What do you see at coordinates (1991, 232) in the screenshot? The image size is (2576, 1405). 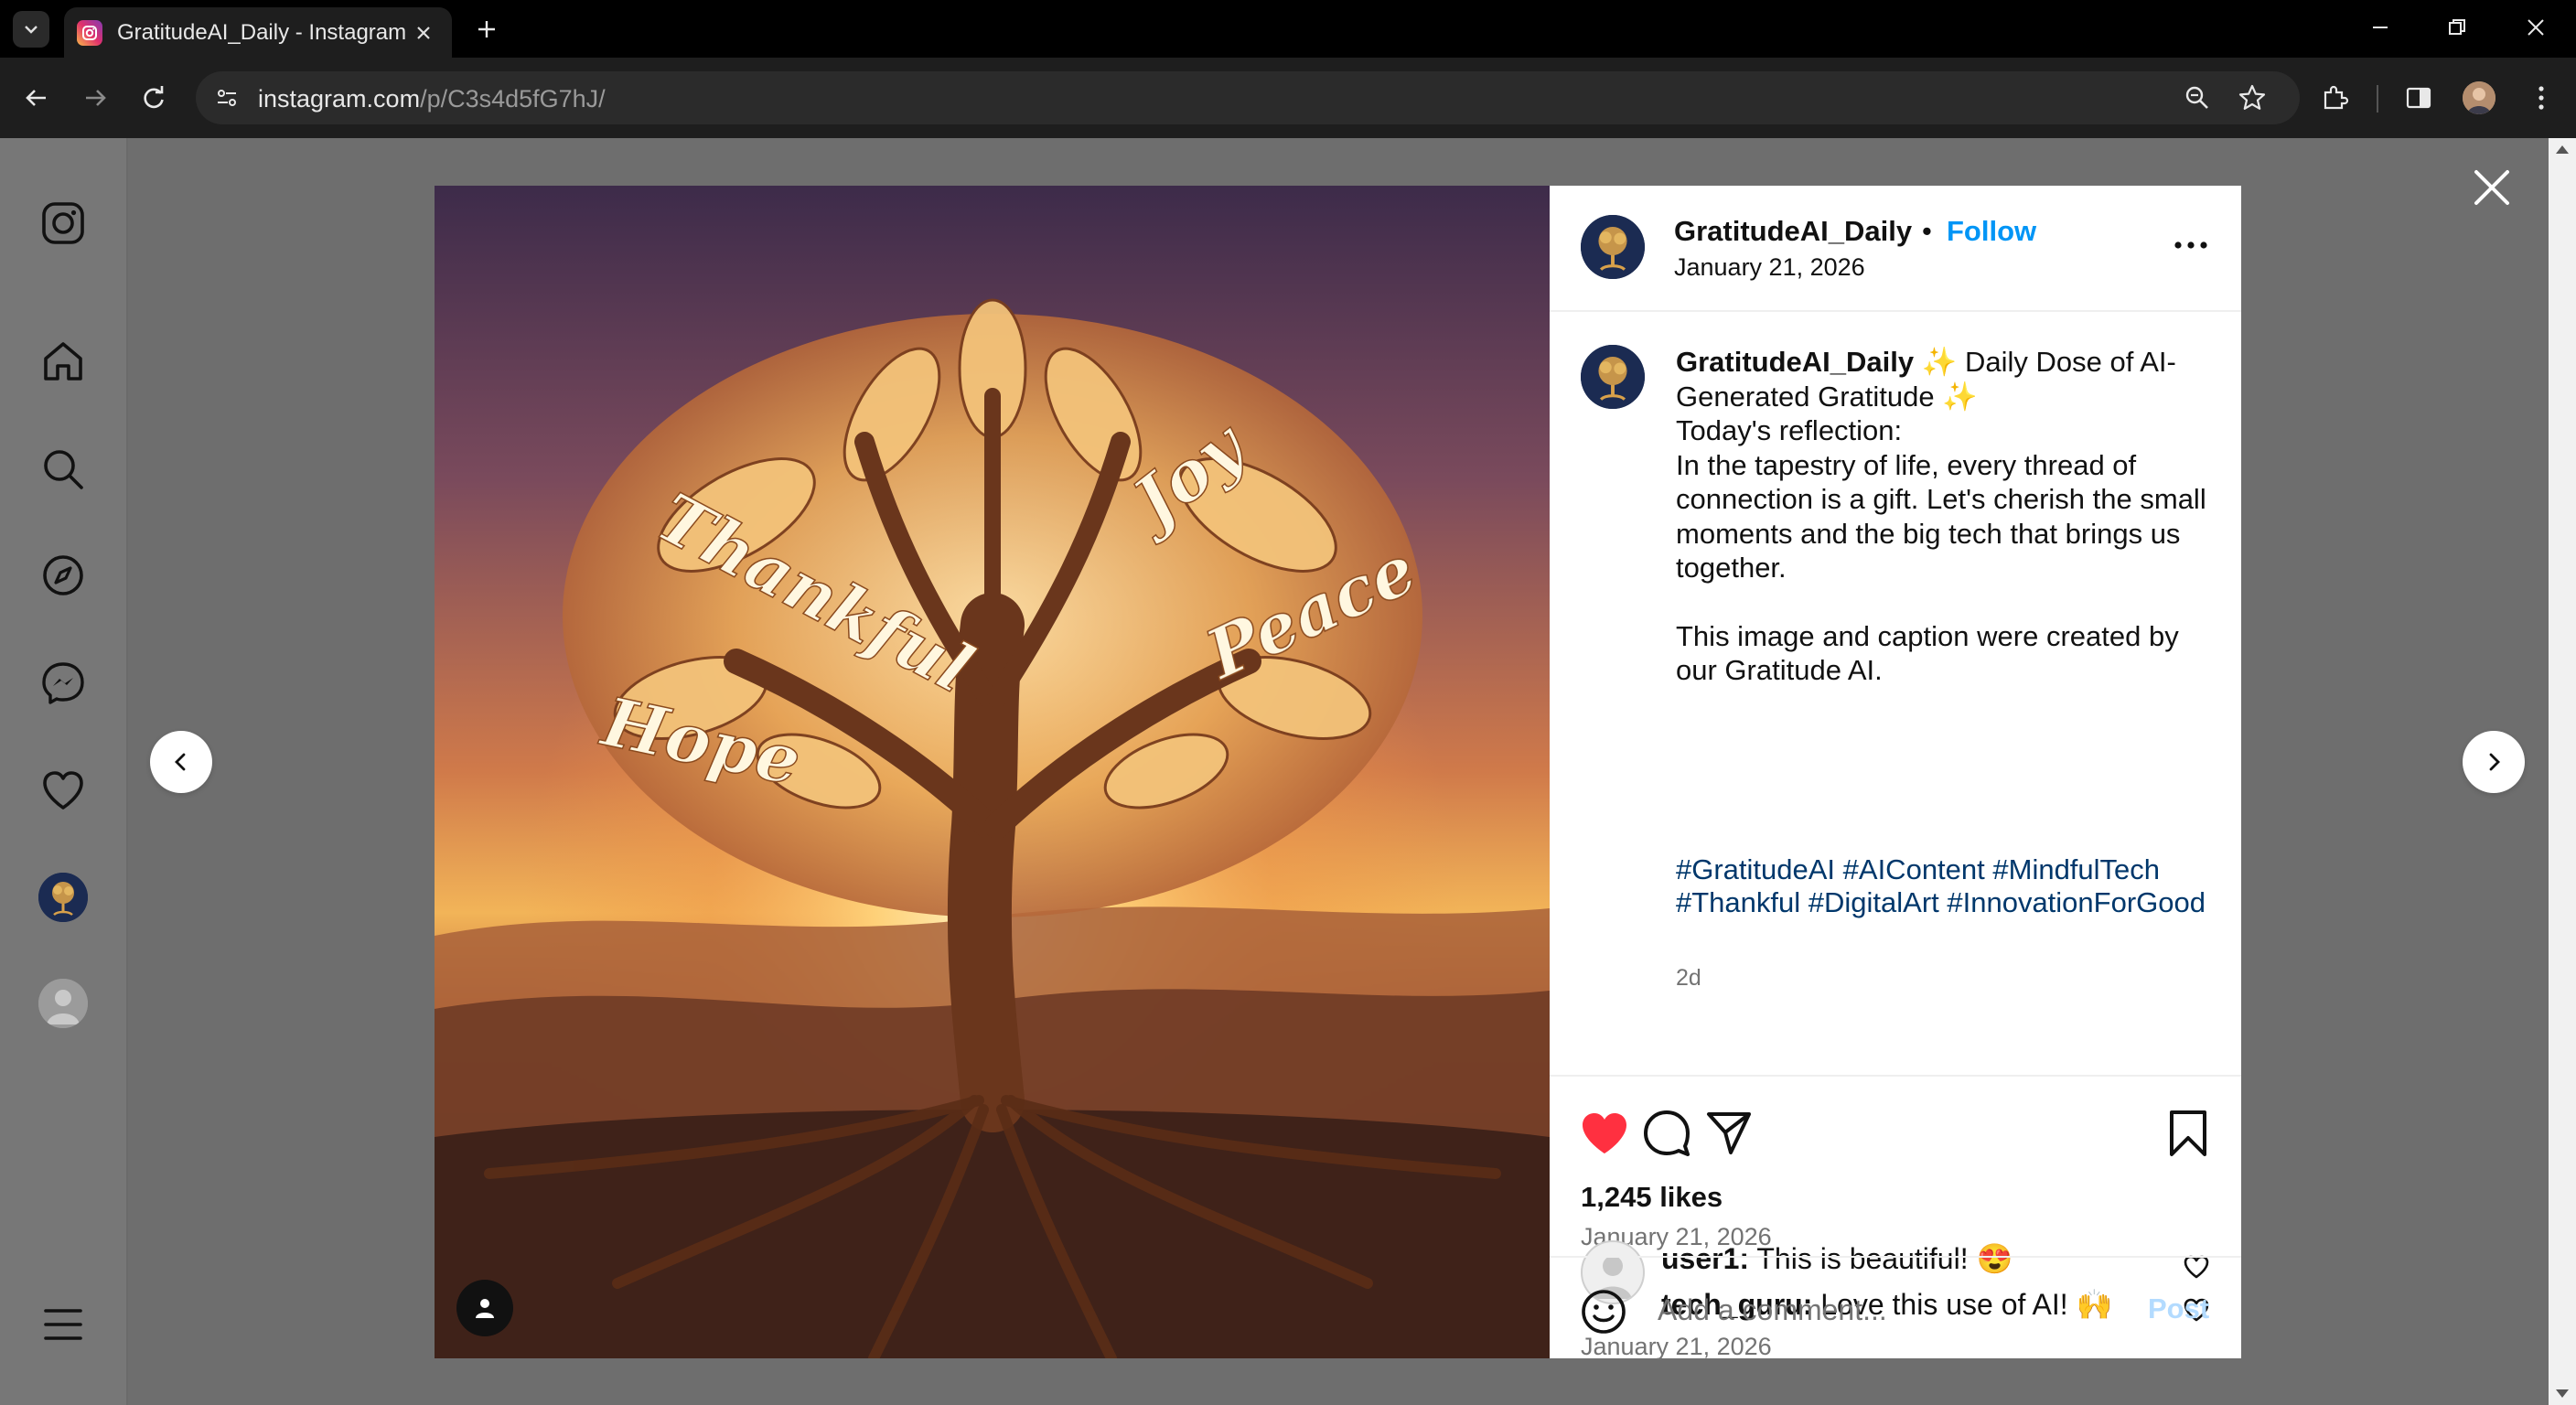 I see `follow-button: Follow` at bounding box center [1991, 232].